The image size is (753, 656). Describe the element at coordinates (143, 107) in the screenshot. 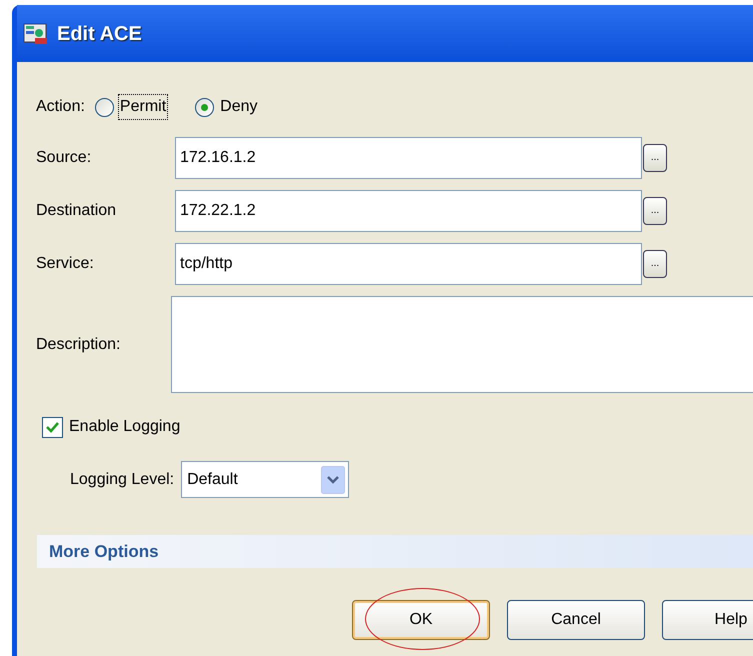

I see `radio-label: Permit` at that location.